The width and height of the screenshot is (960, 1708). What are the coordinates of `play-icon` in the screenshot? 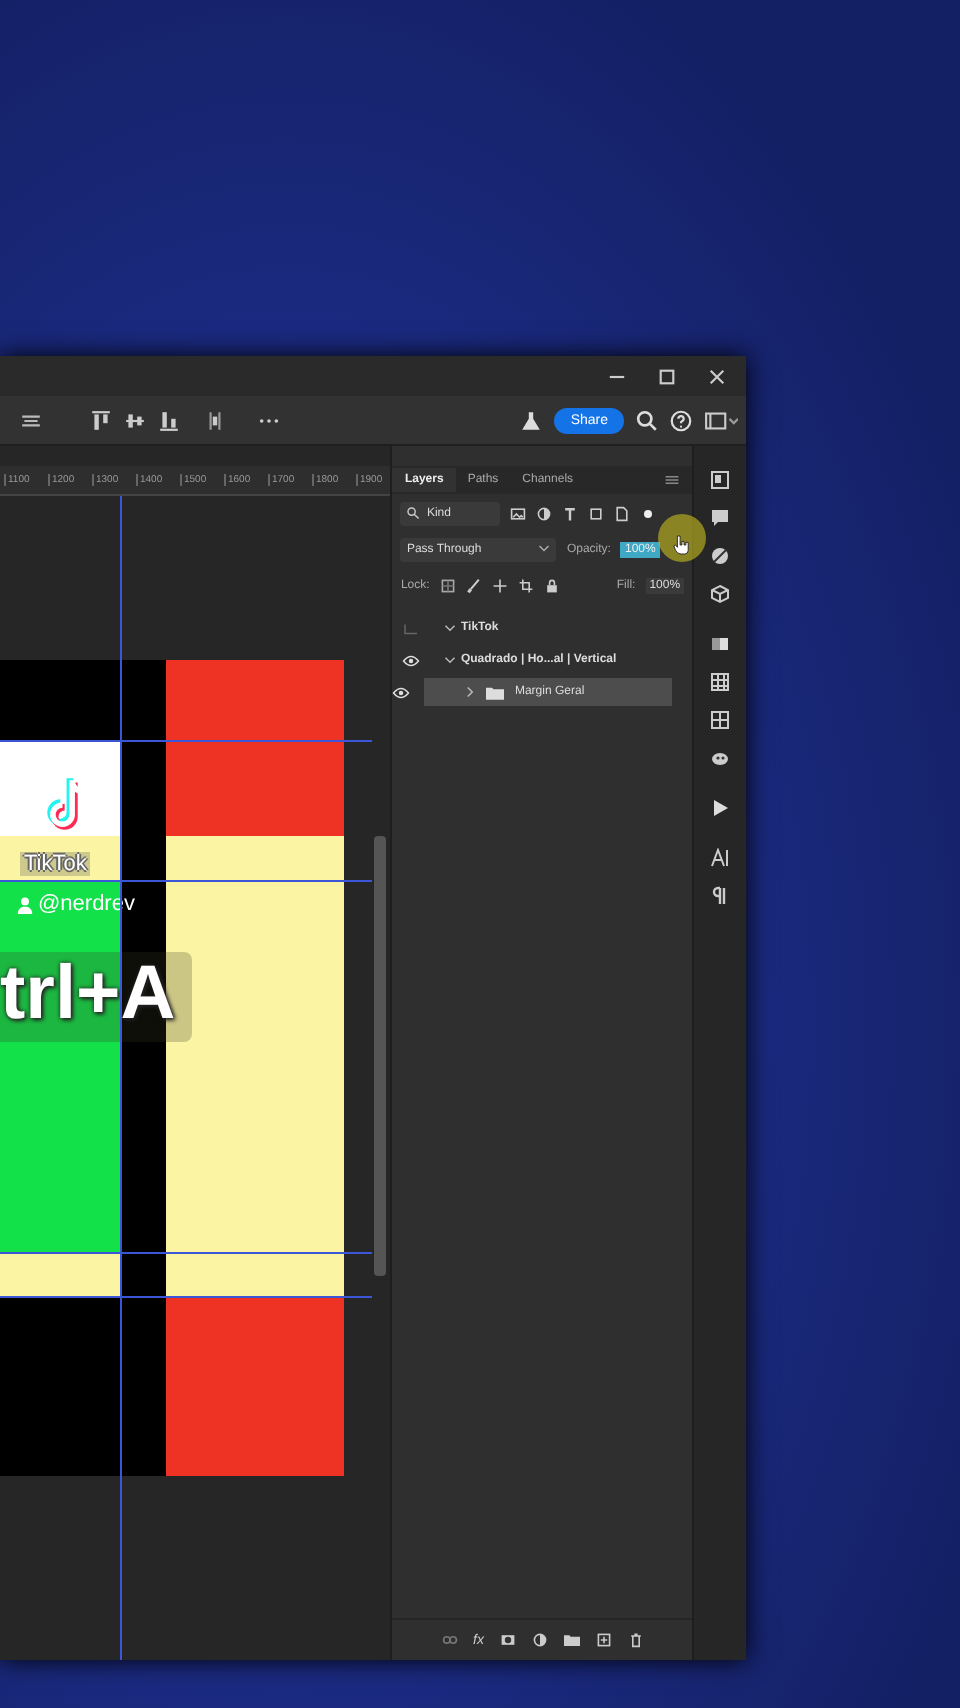 It's located at (720, 808).